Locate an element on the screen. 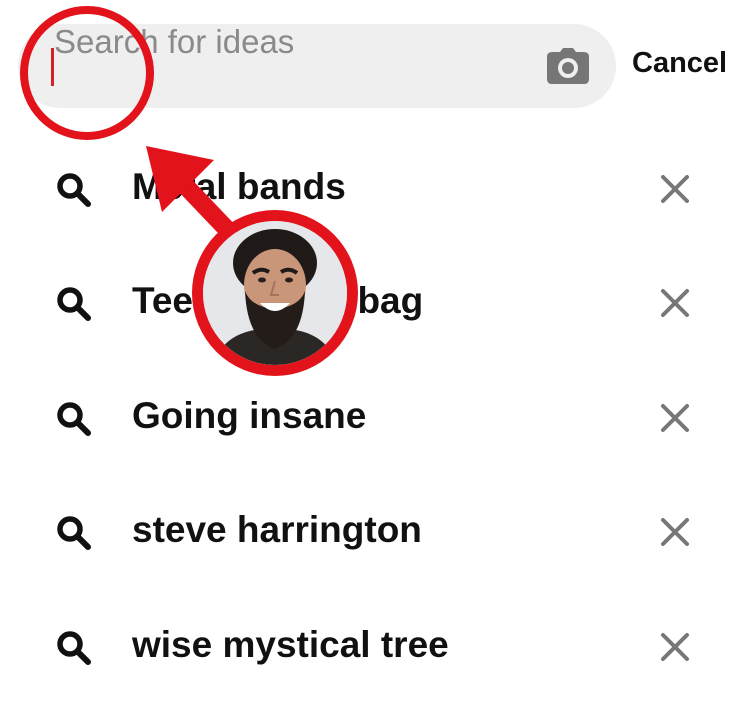  search-input is located at coordinates (289, 42).